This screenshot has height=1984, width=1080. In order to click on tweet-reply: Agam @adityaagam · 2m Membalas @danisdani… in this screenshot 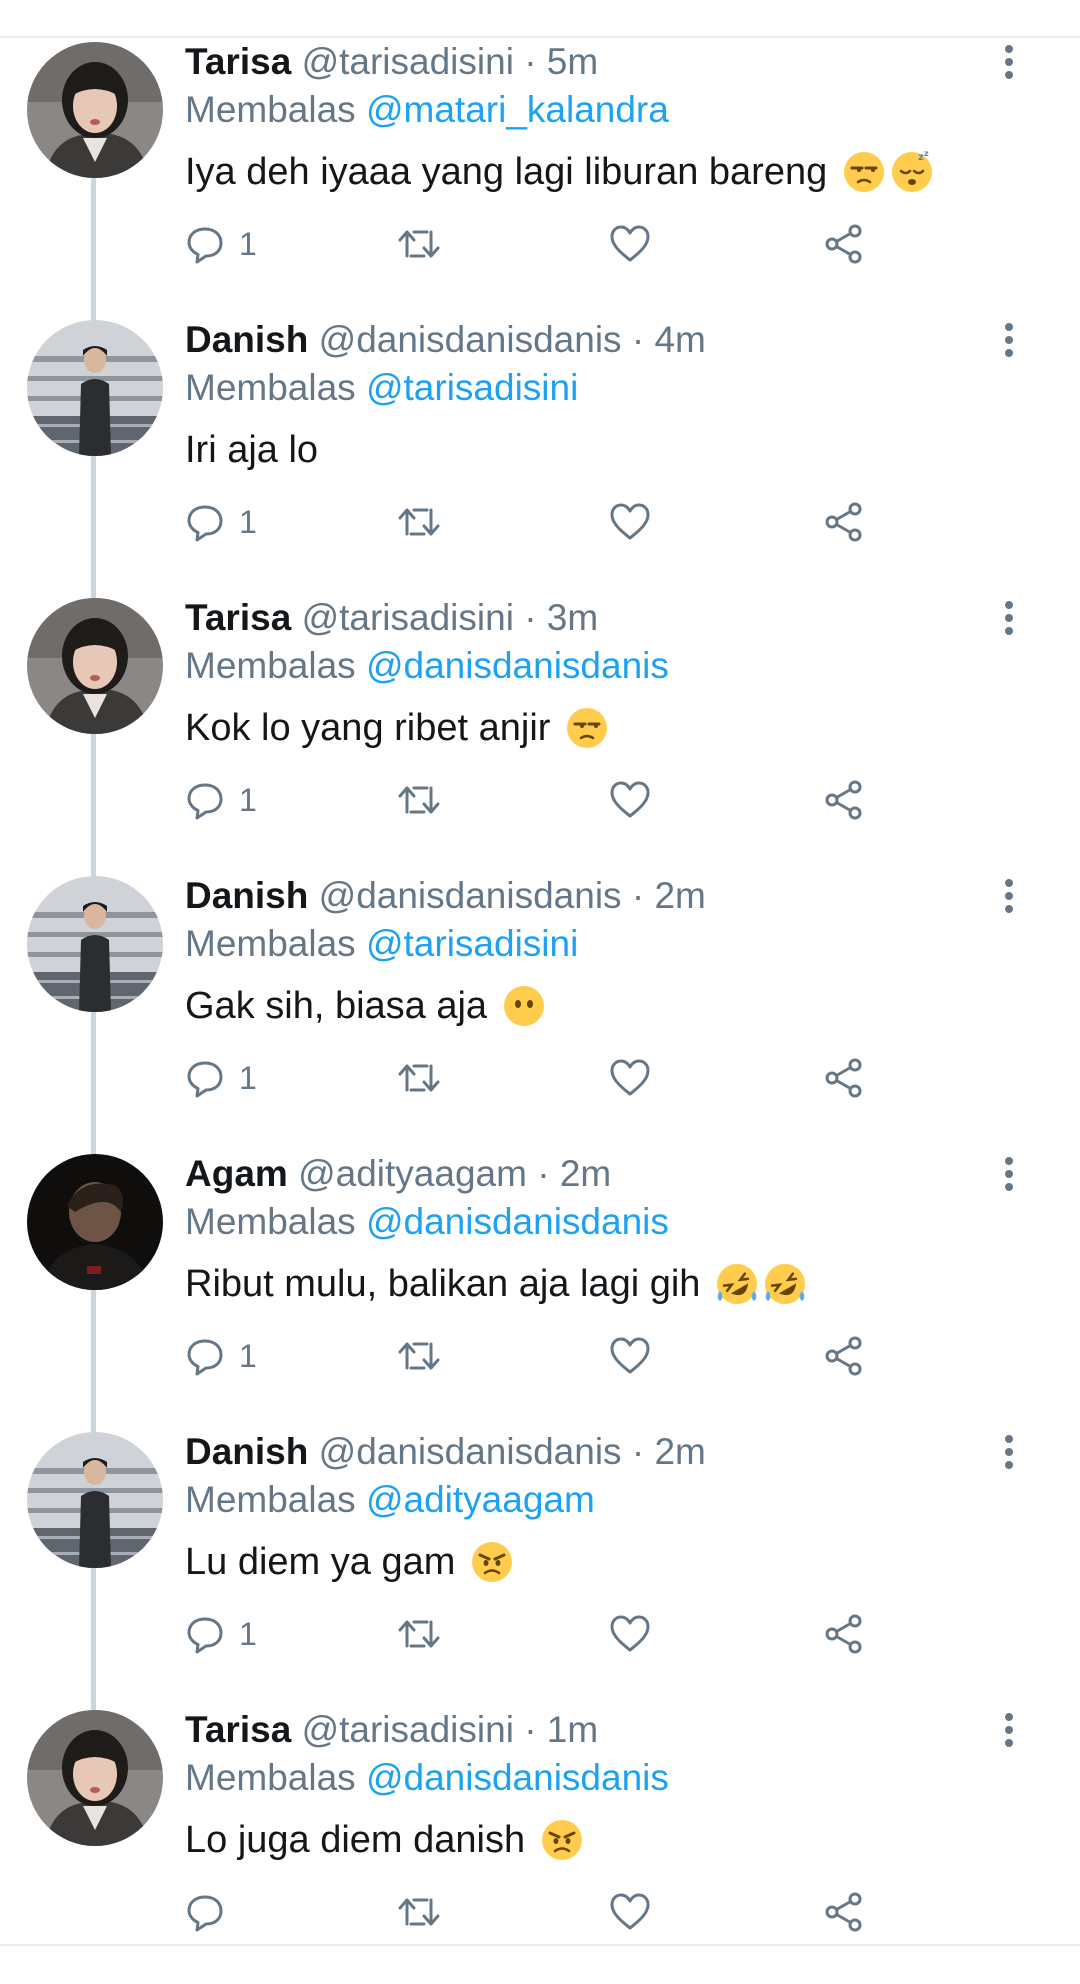, I will do `click(540, 1289)`.